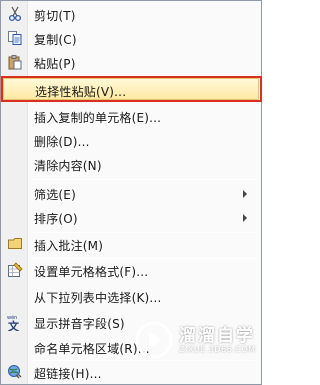 This screenshot has height=385, width=320. Describe the element at coordinates (14, 325) in the screenshot. I see `svg-text: 文` at that location.